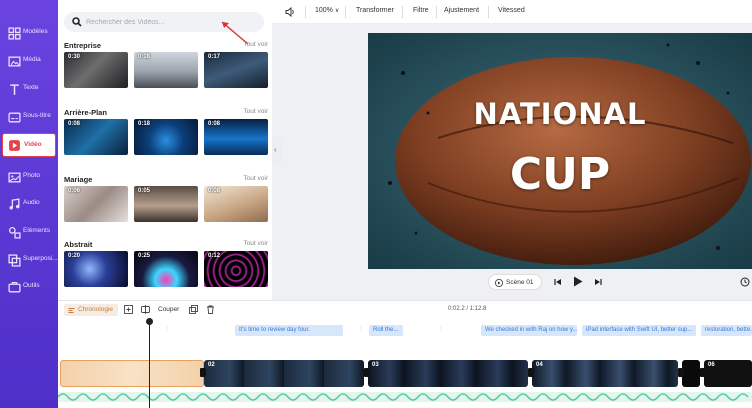 This screenshot has width=752, height=408. Describe the element at coordinates (214, 57) in the screenshot. I see `duration-badge: 0:17` at that location.